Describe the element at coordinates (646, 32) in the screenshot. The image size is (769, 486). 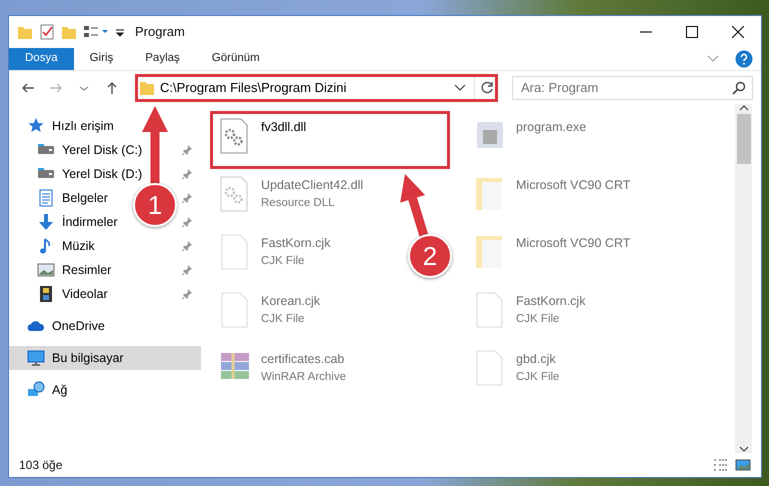
I see `minimize-icon` at that location.